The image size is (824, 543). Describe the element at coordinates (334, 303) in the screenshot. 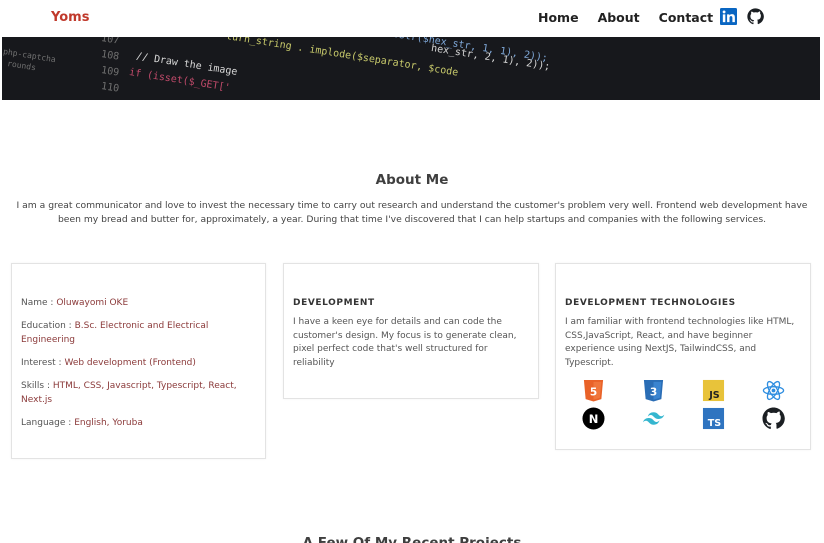

I see `development-heading: DEVELOPMENT` at that location.